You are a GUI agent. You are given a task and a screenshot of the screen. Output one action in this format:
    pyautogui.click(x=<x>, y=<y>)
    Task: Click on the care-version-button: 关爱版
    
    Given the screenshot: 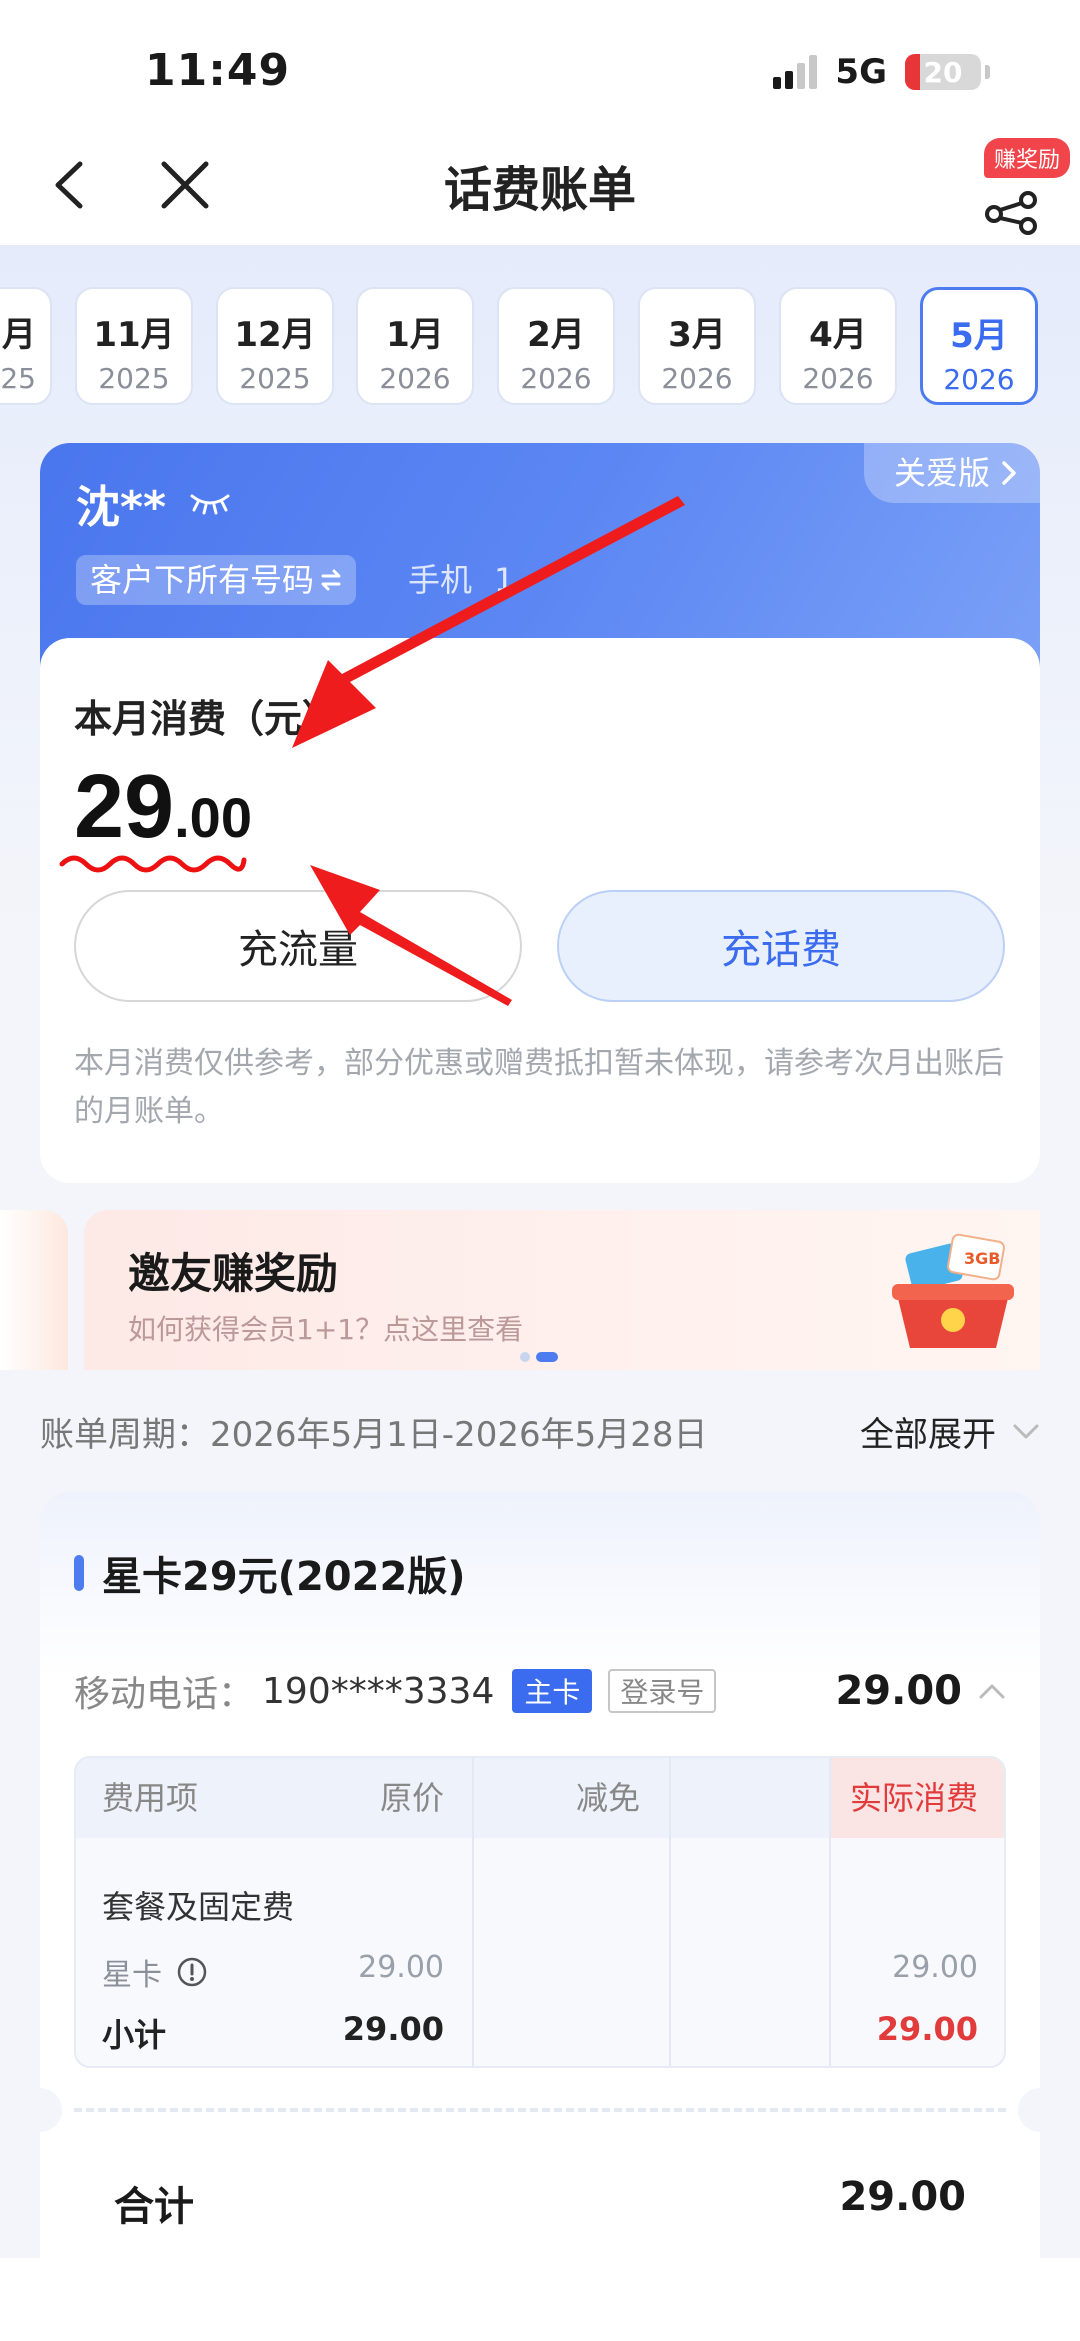 What is the action you would take?
    pyautogui.click(x=951, y=473)
    